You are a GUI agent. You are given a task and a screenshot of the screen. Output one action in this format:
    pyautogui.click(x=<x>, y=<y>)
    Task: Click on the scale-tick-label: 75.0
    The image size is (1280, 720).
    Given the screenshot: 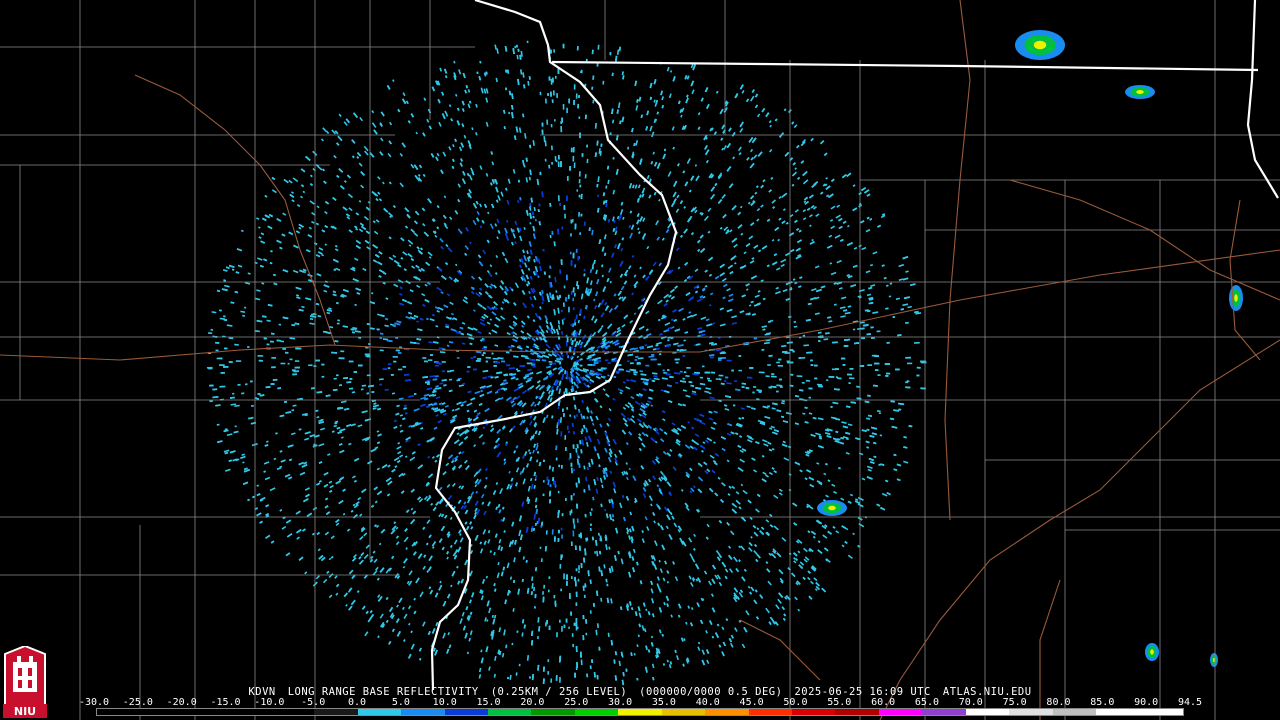 What is the action you would take?
    pyautogui.click(x=1014, y=702)
    